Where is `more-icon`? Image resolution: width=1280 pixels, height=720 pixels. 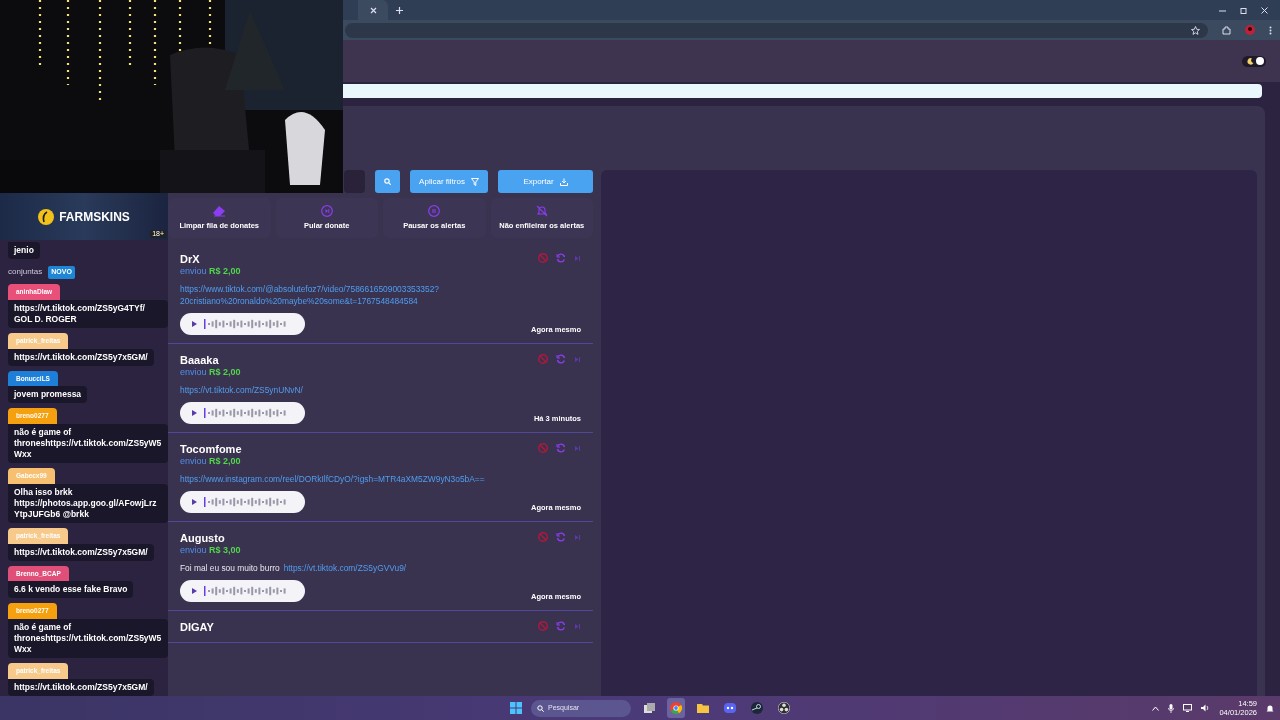 more-icon is located at coordinates (1270, 30).